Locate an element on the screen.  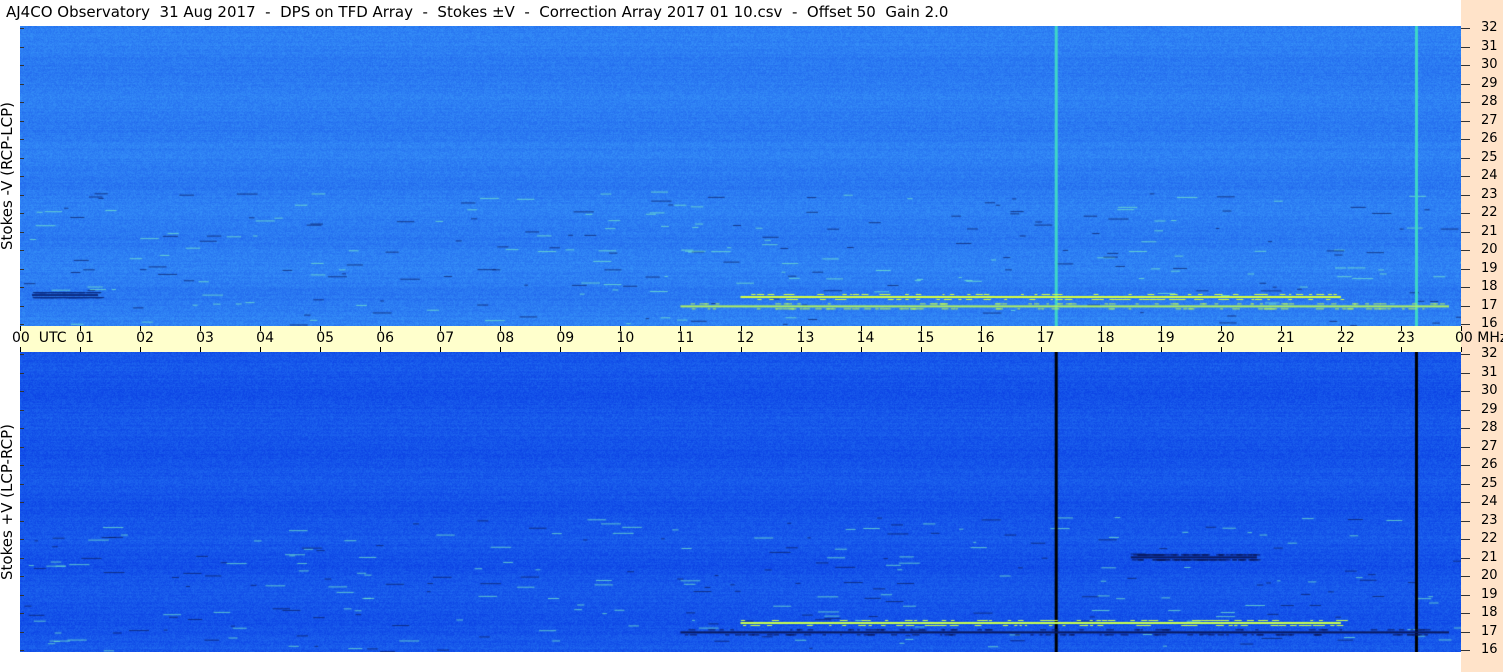
time-tick-label: 20 is located at coordinates (1225, 338).